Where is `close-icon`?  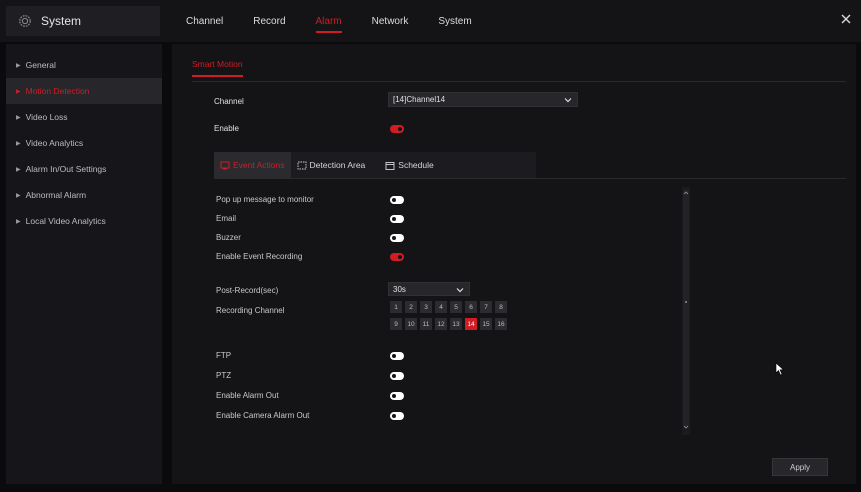 close-icon is located at coordinates (846, 19).